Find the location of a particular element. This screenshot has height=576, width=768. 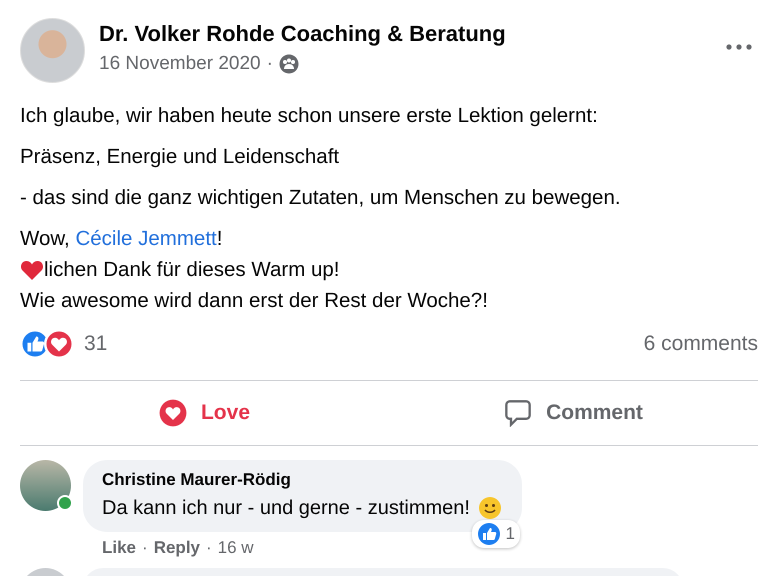

comment-action-link: Reply is located at coordinates (177, 548).